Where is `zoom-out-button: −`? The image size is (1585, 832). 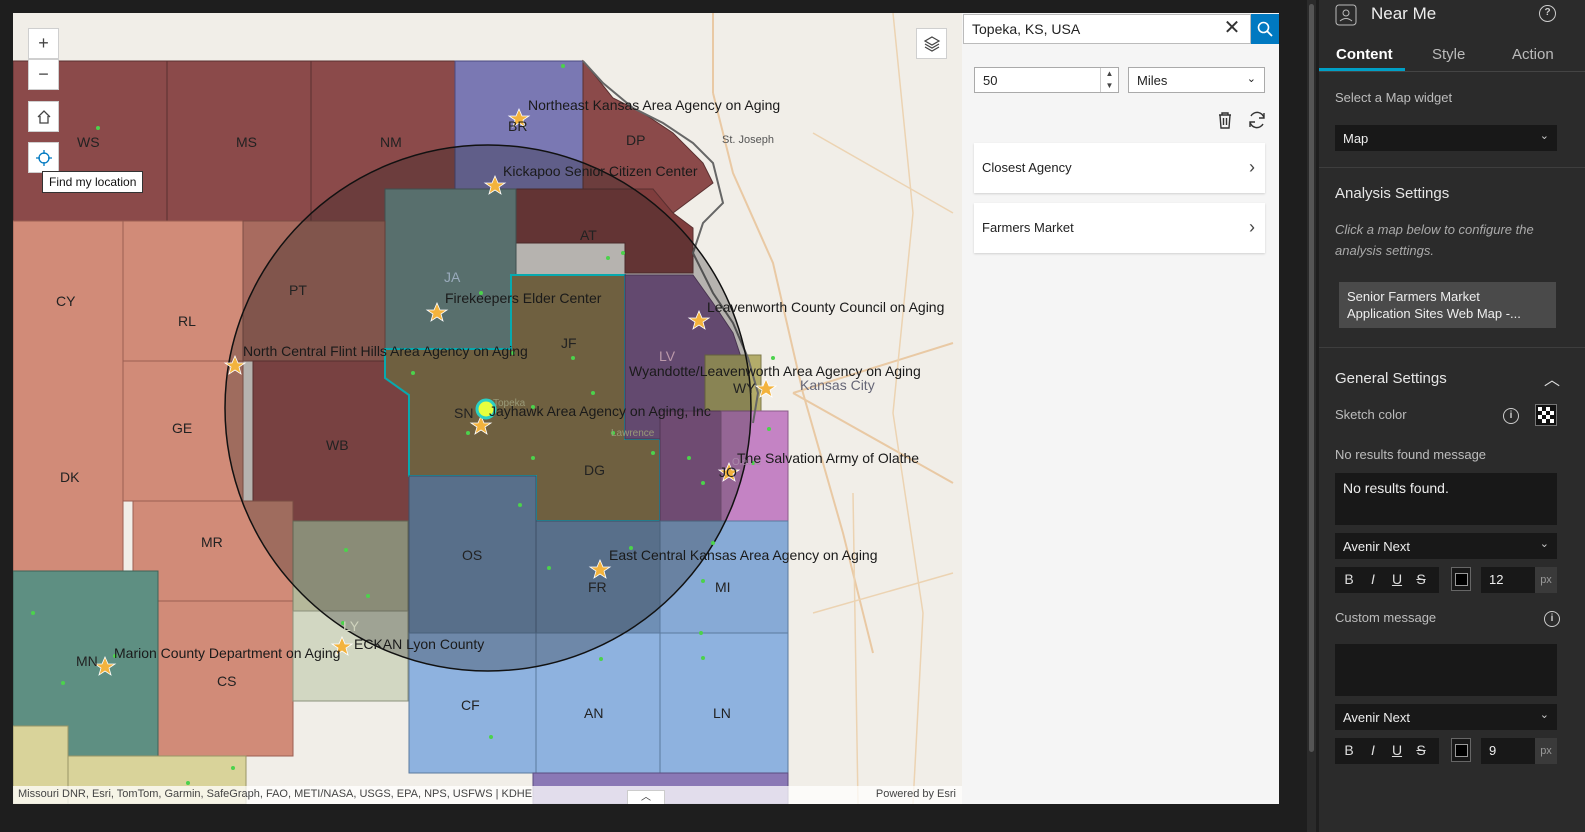
zoom-out-button: − is located at coordinates (43, 74).